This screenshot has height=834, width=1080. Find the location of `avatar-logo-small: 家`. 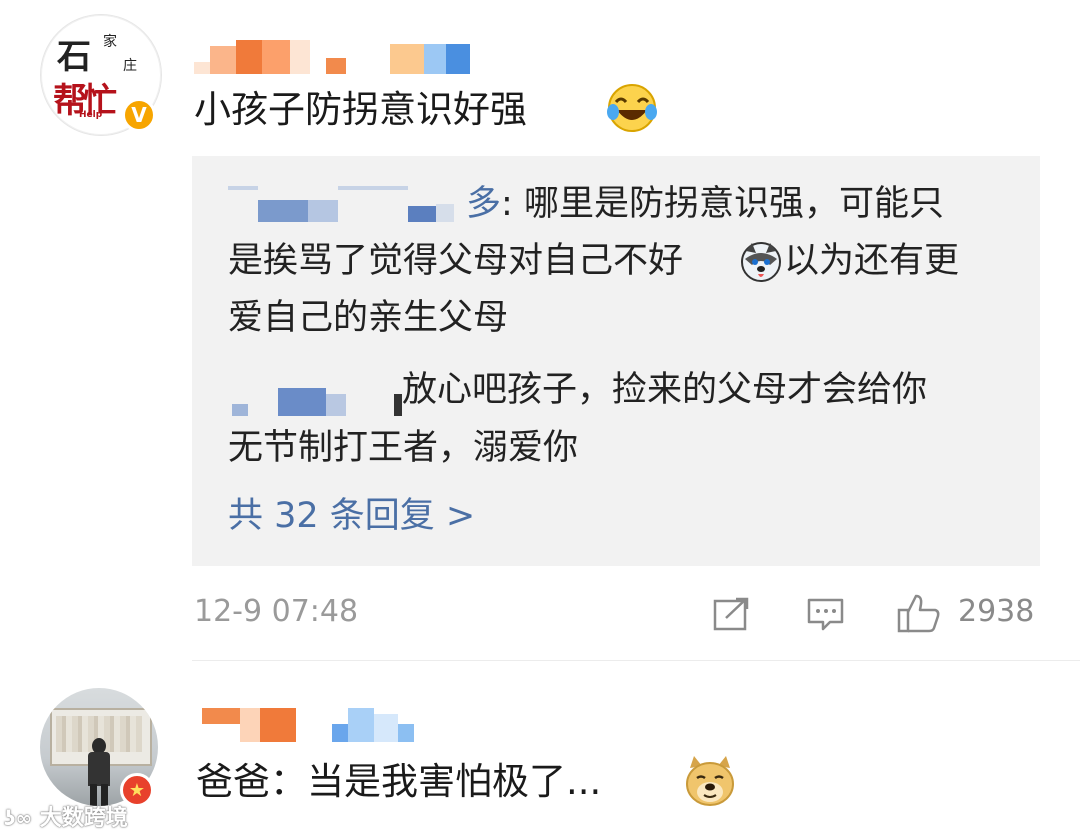

avatar-logo-small: 家 is located at coordinates (110, 42).